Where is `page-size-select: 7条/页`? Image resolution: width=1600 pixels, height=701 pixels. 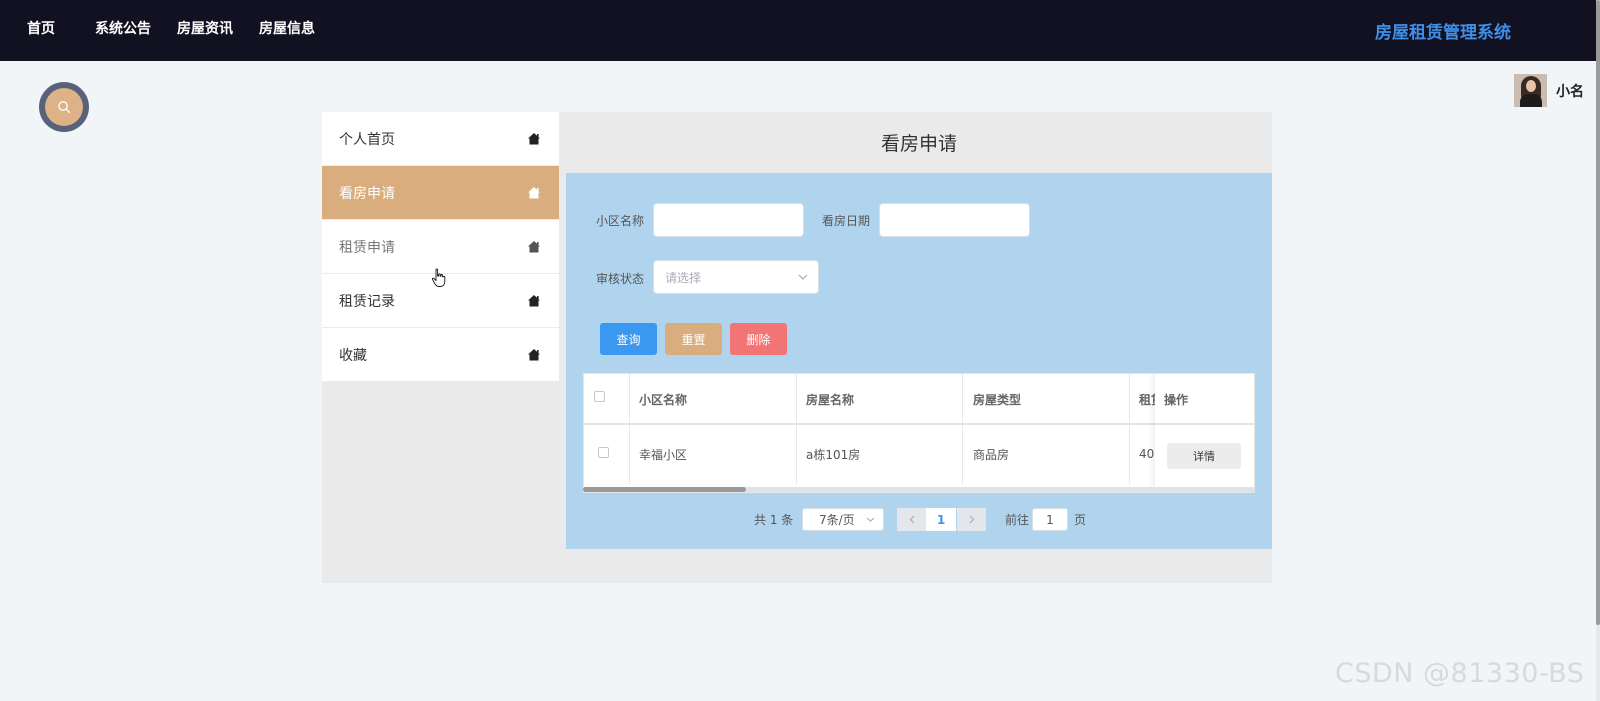
page-size-select: 7条/页 is located at coordinates (843, 519).